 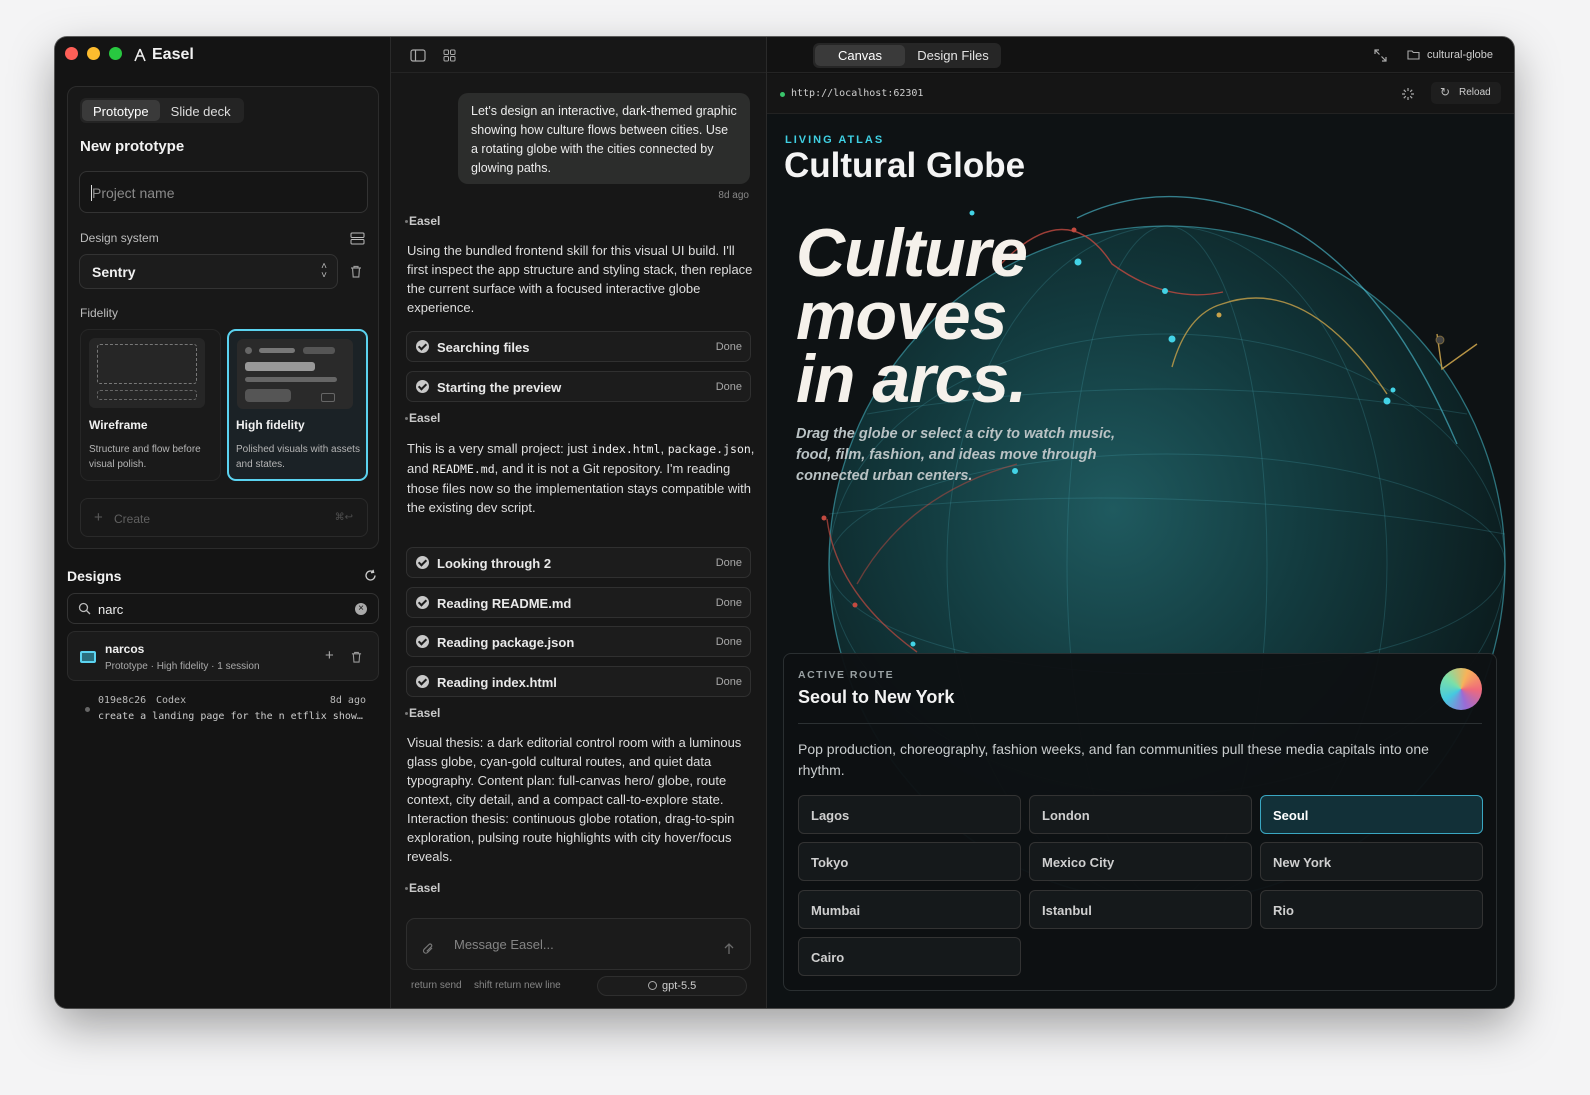 What do you see at coordinates (909, 814) in the screenshot?
I see `city-button-lagos: Lagos` at bounding box center [909, 814].